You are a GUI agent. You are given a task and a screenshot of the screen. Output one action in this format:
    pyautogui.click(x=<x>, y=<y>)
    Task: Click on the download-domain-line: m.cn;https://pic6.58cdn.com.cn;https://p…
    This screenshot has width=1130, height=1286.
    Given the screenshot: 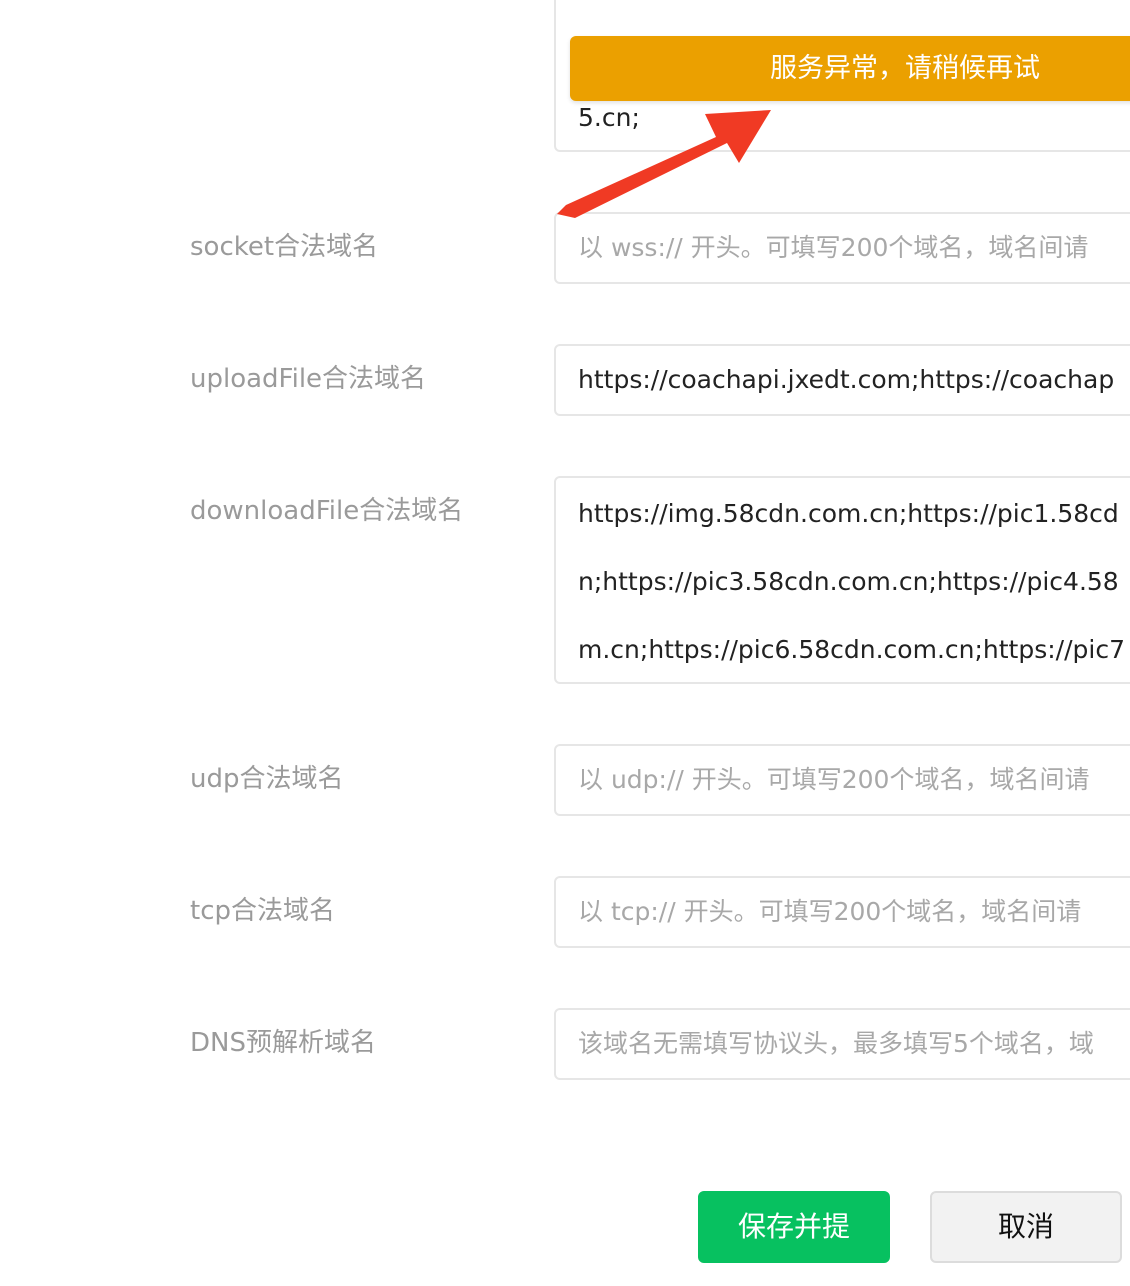 What is the action you would take?
    pyautogui.click(x=851, y=649)
    